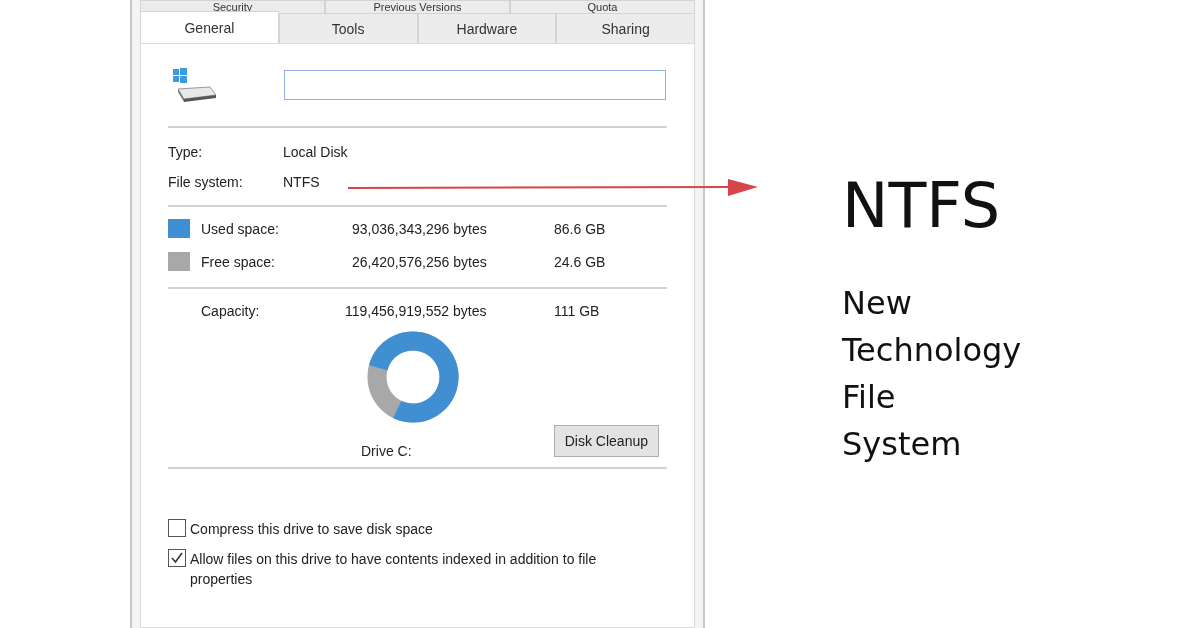  Describe the element at coordinates (194, 85) in the screenshot. I see `drive-icon` at that location.